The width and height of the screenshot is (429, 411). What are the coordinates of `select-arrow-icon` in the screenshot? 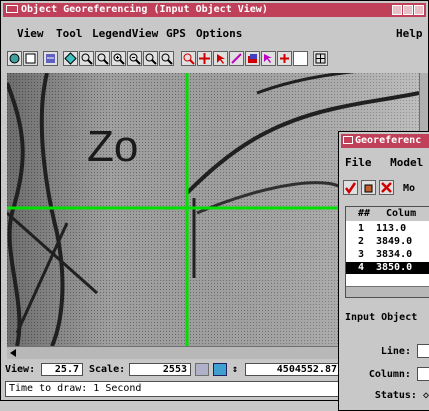 It's located at (220, 58).